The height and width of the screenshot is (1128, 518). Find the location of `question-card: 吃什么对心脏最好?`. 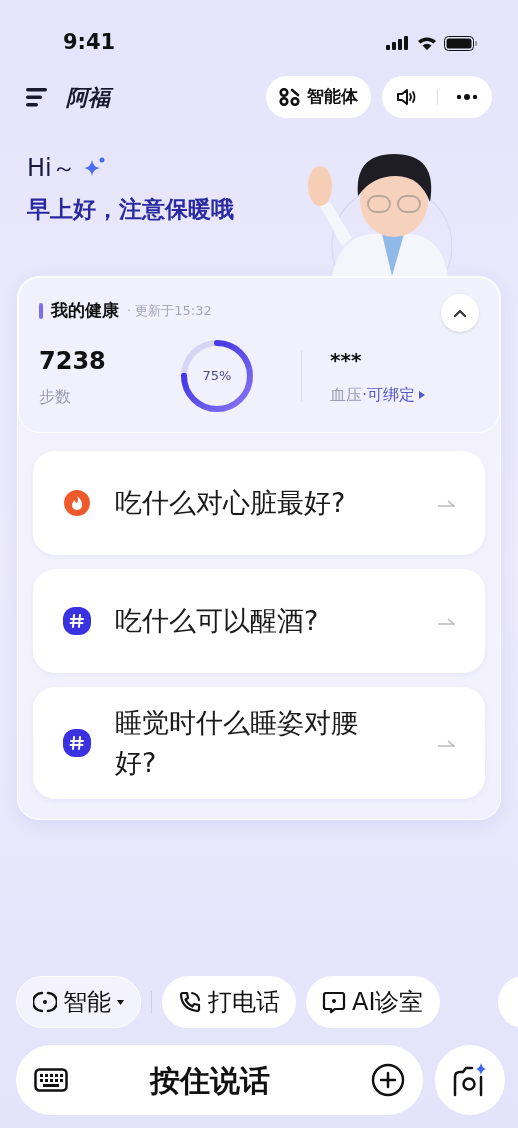

question-card: 吃什么对心脏最好? is located at coordinates (259, 502).